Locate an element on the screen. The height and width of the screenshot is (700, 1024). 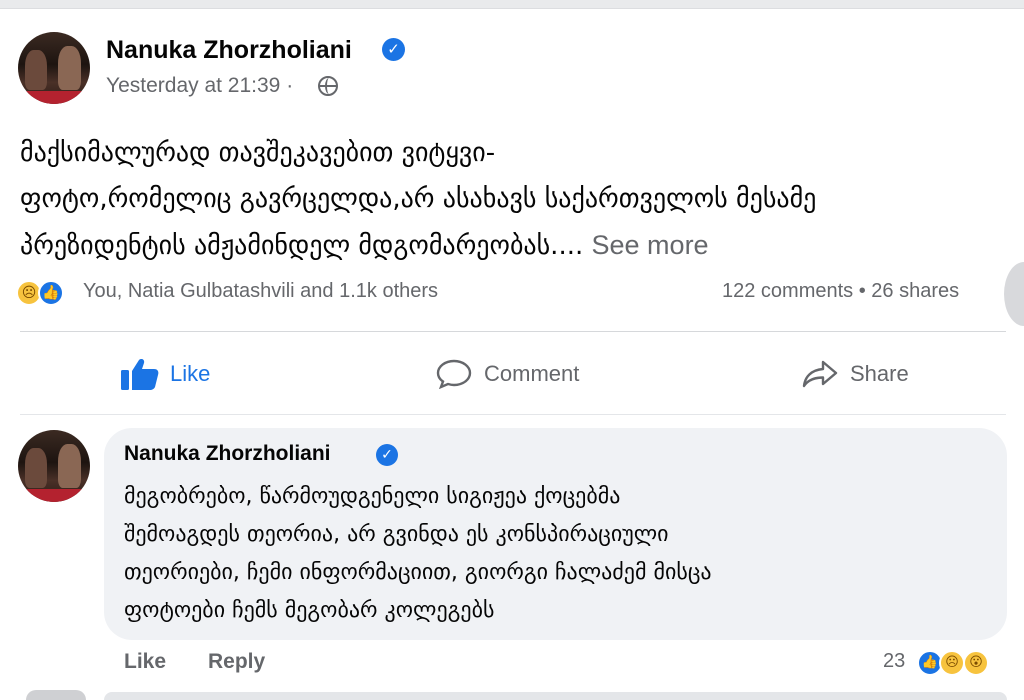
post-body-line: მაქსიმალურად თავშეკავებით ვიტყვი- is located at coordinates (258, 153).